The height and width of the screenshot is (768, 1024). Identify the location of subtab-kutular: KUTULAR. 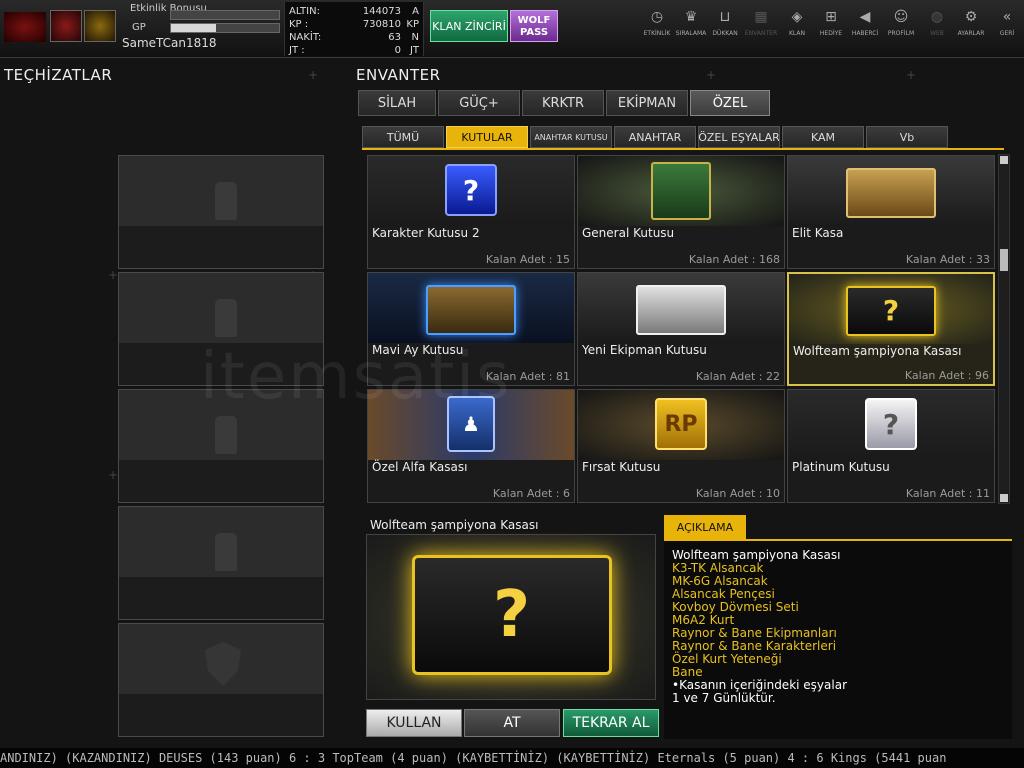
(487, 137).